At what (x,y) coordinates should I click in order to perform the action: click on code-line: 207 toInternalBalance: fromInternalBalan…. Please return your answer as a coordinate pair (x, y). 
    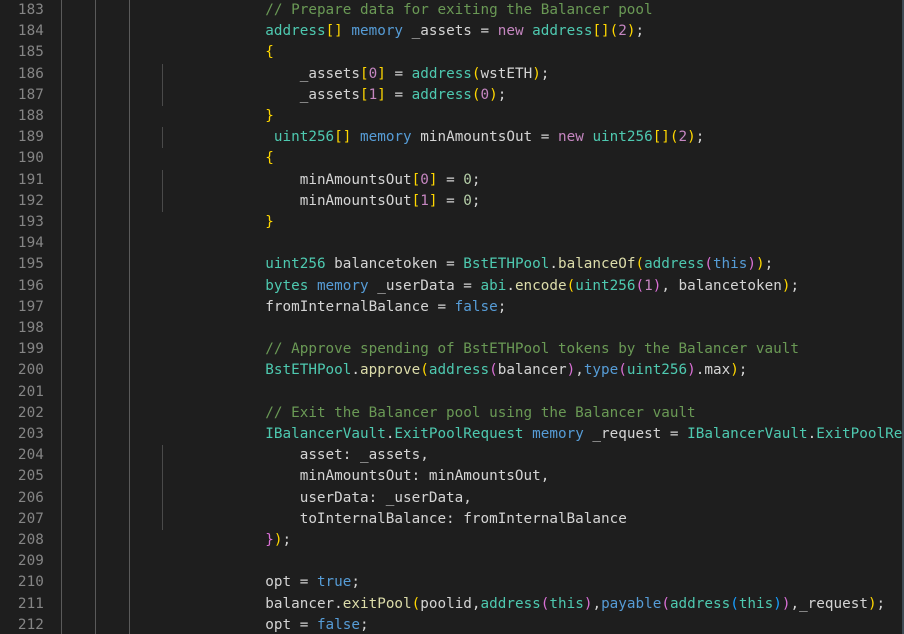
    Looking at the image, I should click on (451, 519).